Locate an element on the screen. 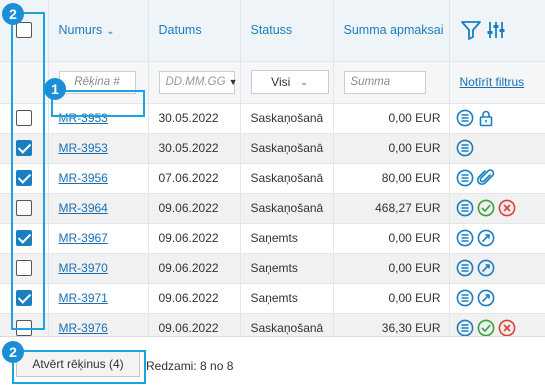  column-header-status-label: Statuss is located at coordinates (271, 30).